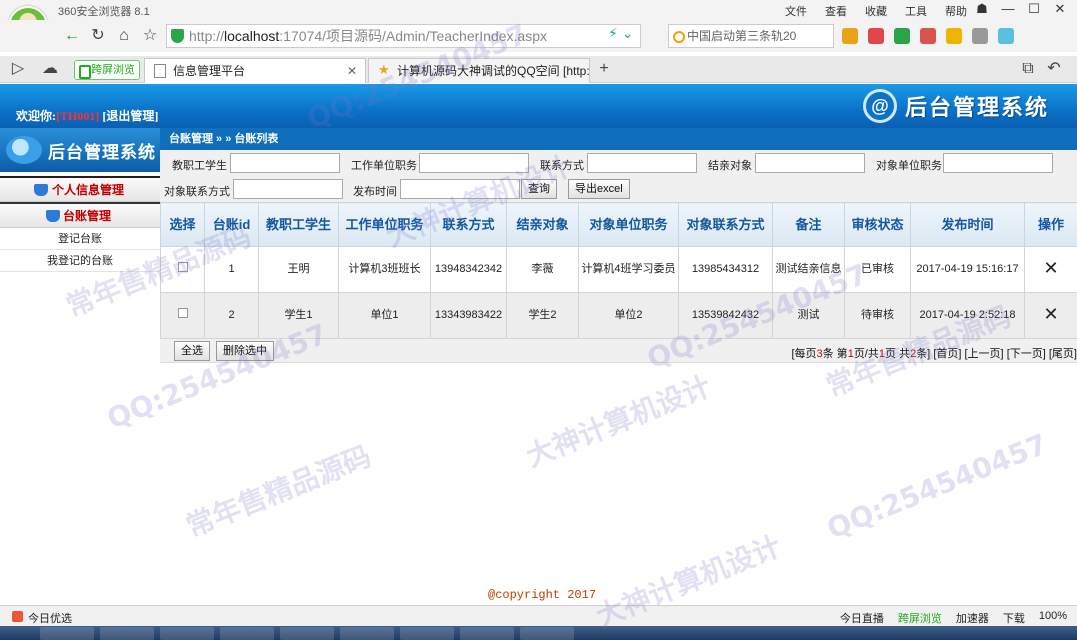  I want to click on publish-time-input, so click(460, 189).